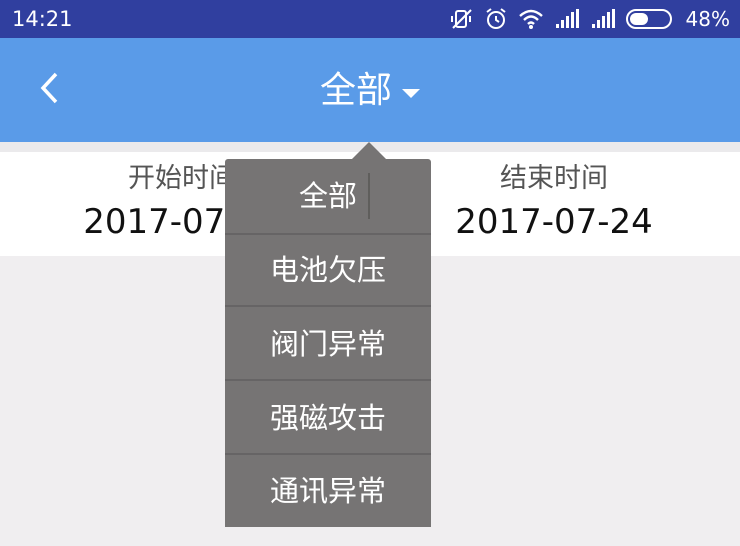  Describe the element at coordinates (462, 19) in the screenshot. I see `mute-vibrate-icon` at that location.